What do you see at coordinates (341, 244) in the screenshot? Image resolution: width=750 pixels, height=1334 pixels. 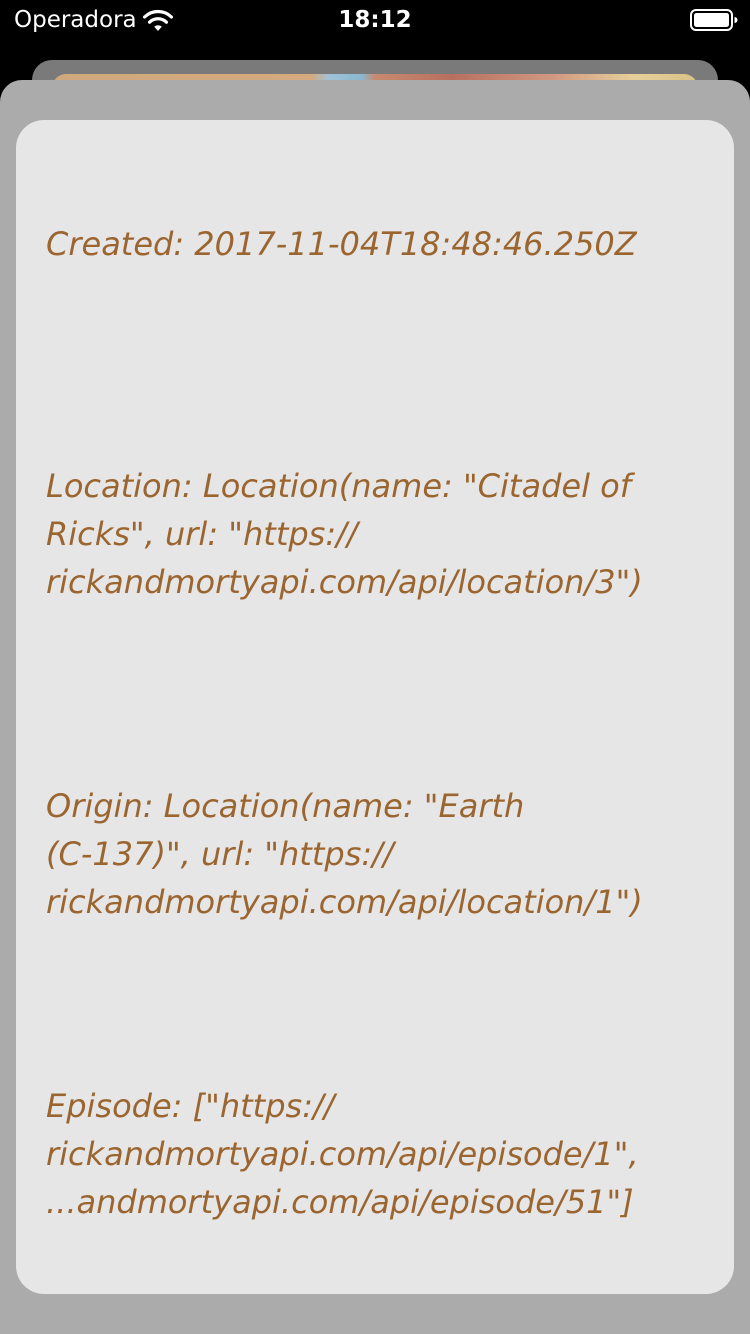 I see `created-field: Created: 2017-11-04T18:48:46.250Z` at bounding box center [341, 244].